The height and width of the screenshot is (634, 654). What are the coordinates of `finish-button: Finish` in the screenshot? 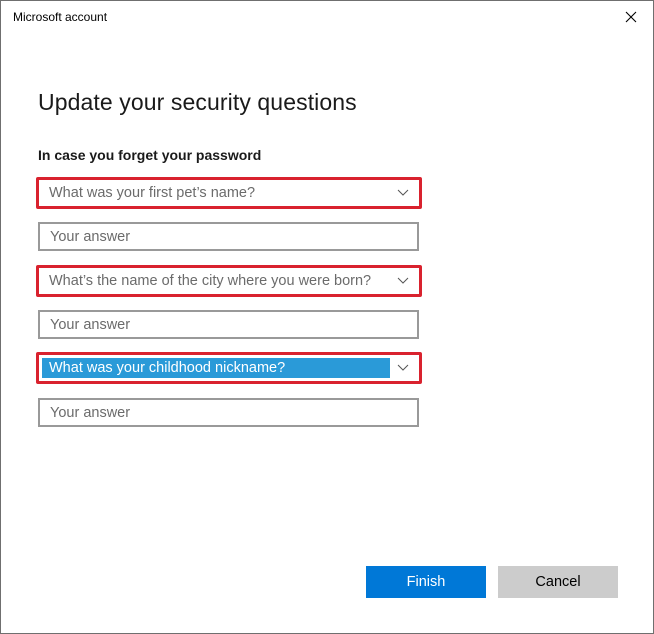 It's located at (426, 582).